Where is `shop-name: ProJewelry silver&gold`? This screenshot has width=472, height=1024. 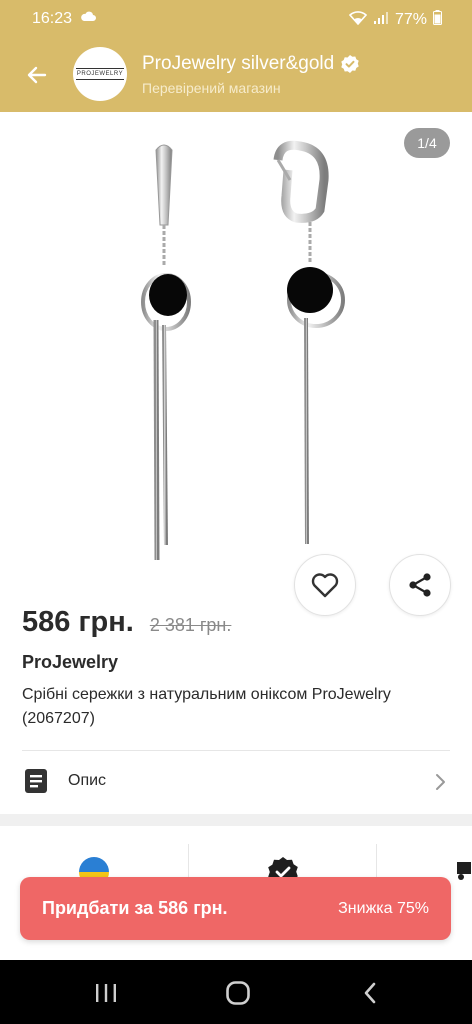
shop-name: ProJewelry silver&gold is located at coordinates (251, 64).